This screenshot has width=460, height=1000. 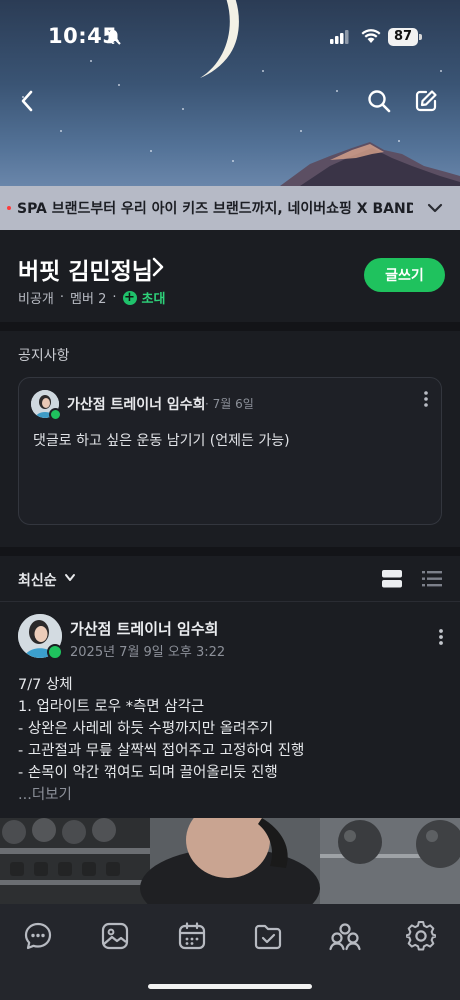 What do you see at coordinates (44, 356) in the screenshot?
I see `notice-heading: 공지사항` at bounding box center [44, 356].